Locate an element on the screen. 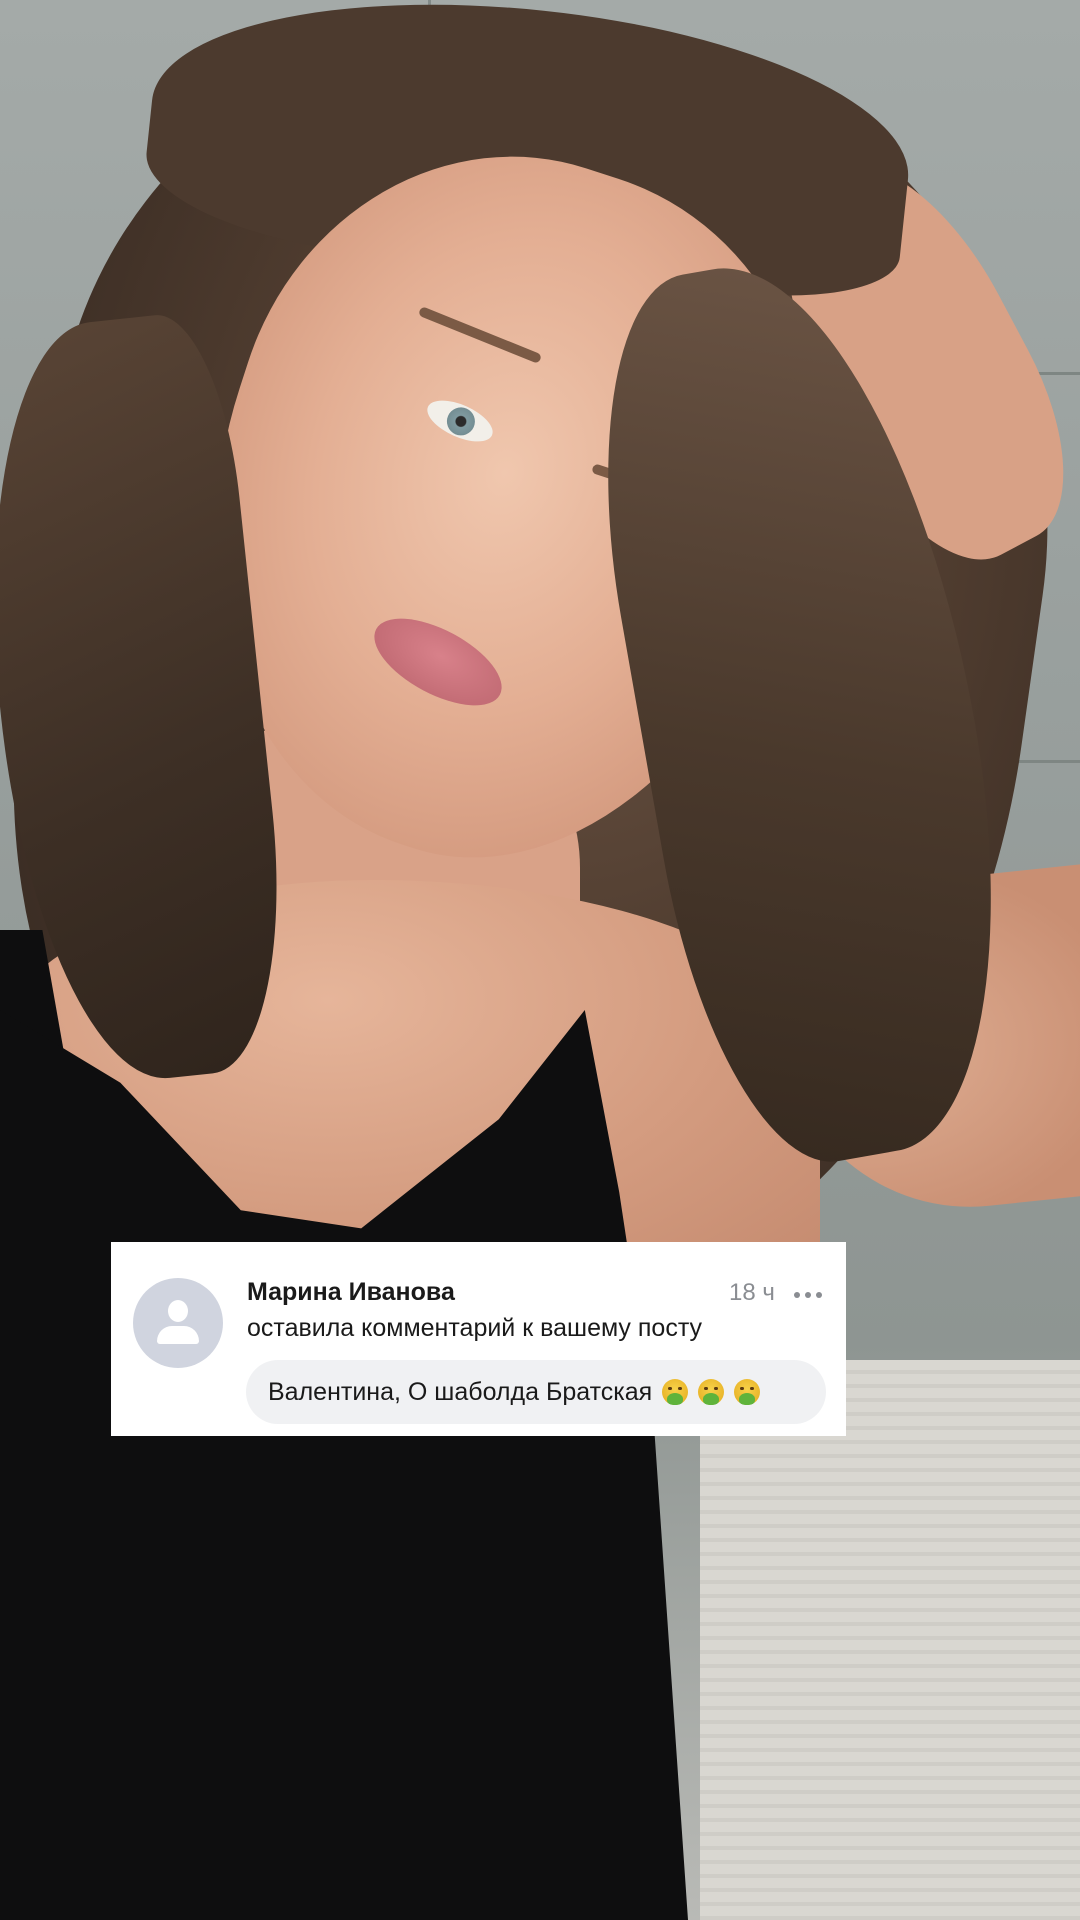 This screenshot has width=1080, height=1920. bed-sheet is located at coordinates (890, 1640).